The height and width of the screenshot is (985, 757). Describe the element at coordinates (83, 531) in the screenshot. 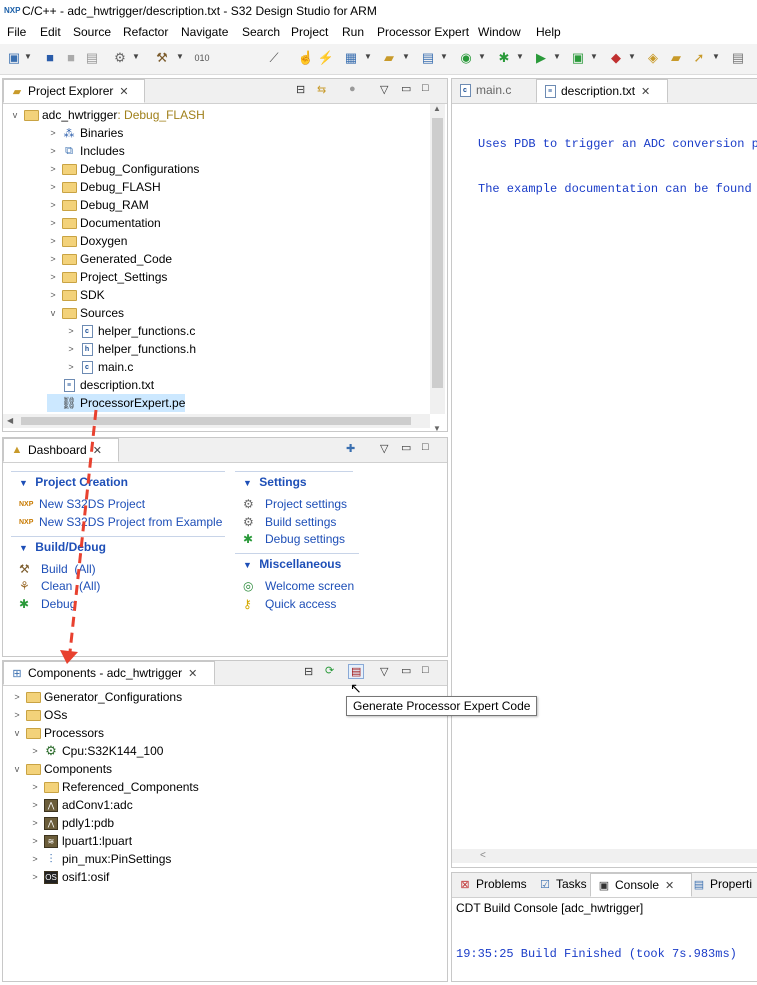

I see `annotation-arrow-line` at that location.